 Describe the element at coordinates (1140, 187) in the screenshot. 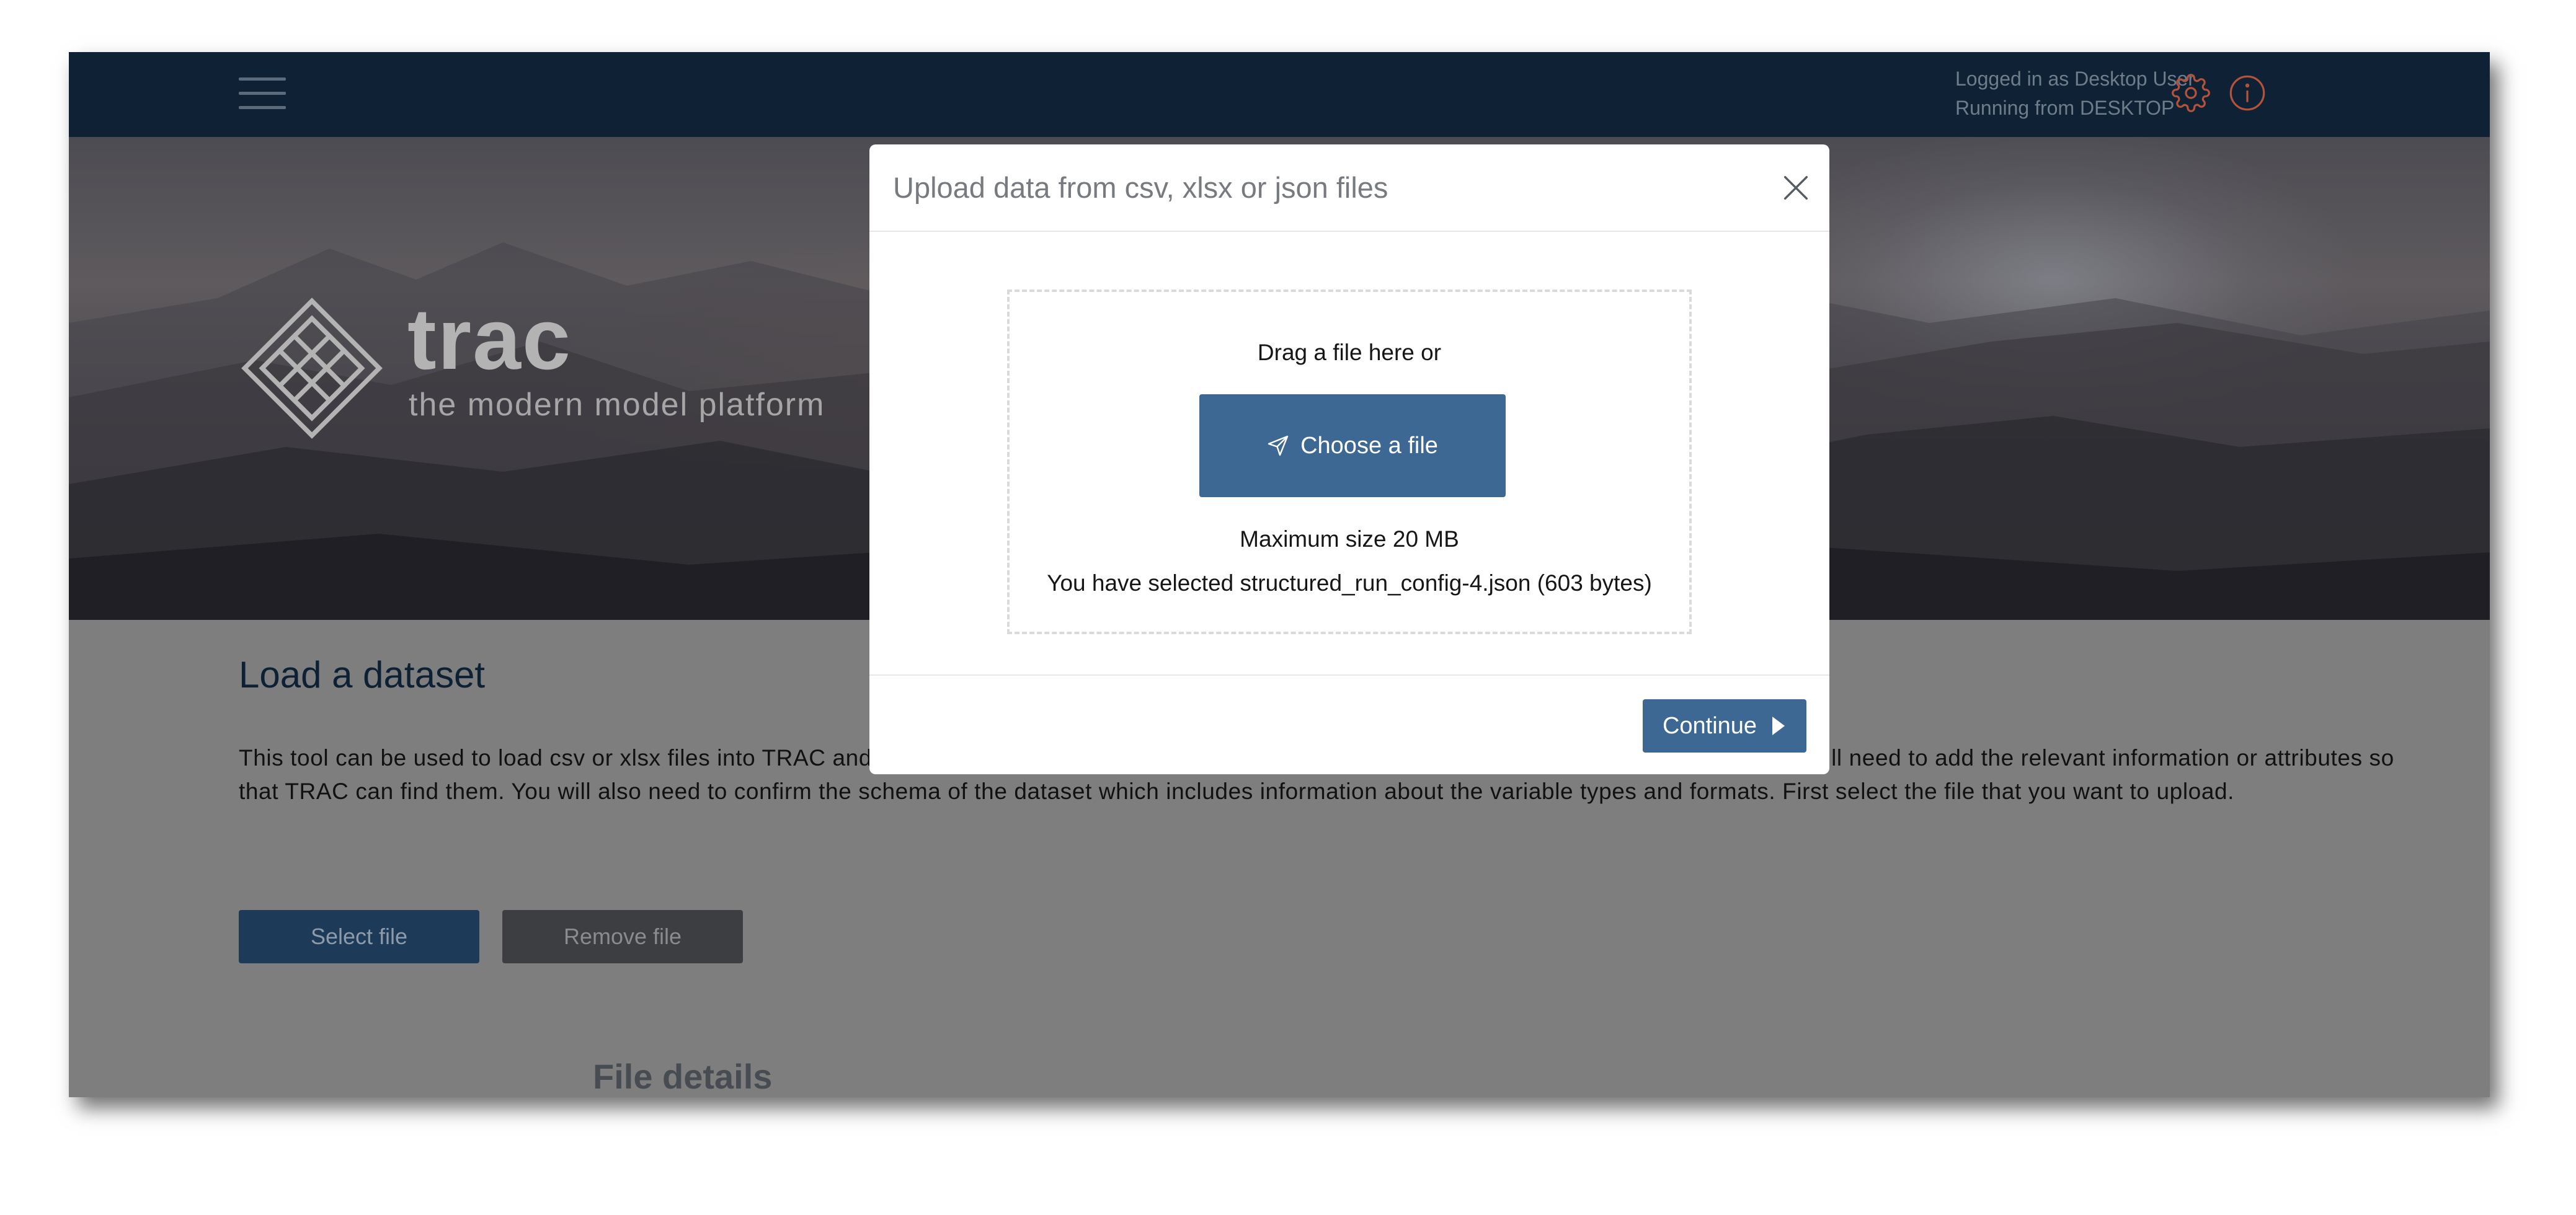

I see `modal-title: Upload data from csv, xlsx or json files` at that location.